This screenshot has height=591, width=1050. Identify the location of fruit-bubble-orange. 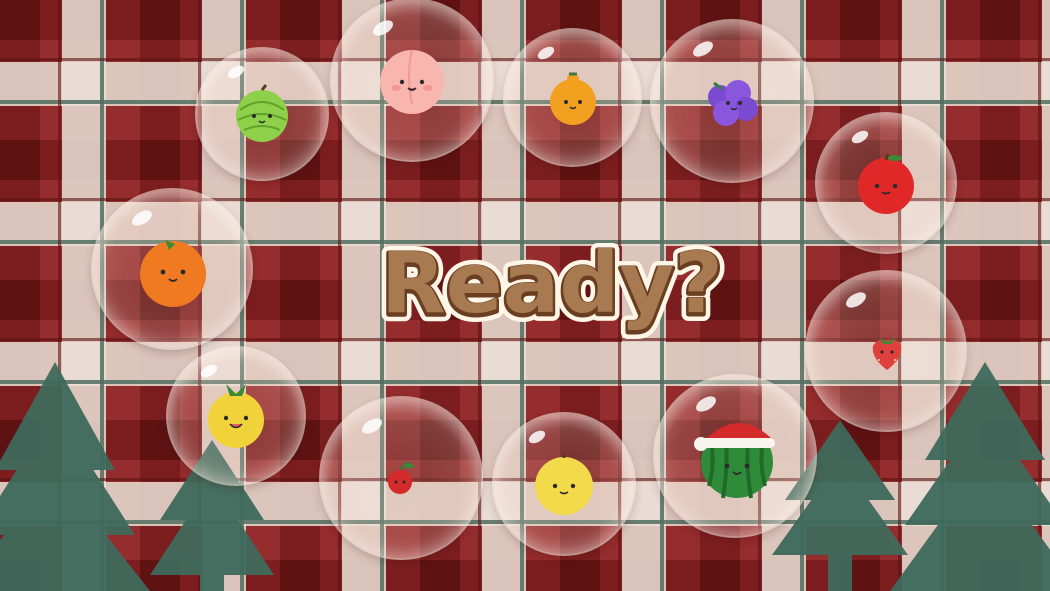
(172, 269).